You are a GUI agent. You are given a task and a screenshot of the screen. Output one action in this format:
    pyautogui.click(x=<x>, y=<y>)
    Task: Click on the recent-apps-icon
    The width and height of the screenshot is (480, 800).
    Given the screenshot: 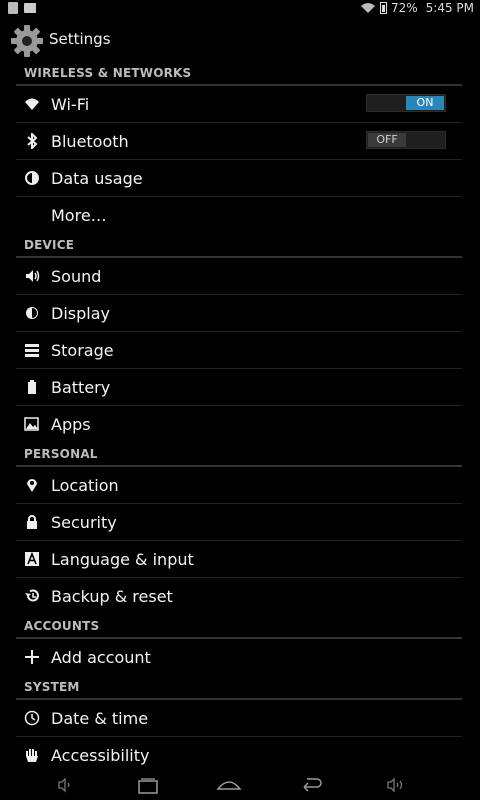 What is the action you would take?
    pyautogui.click(x=148, y=785)
    